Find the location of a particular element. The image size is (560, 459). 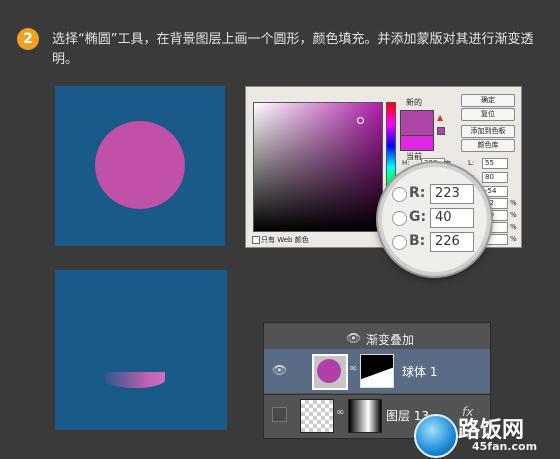

color-field is located at coordinates (318, 167).